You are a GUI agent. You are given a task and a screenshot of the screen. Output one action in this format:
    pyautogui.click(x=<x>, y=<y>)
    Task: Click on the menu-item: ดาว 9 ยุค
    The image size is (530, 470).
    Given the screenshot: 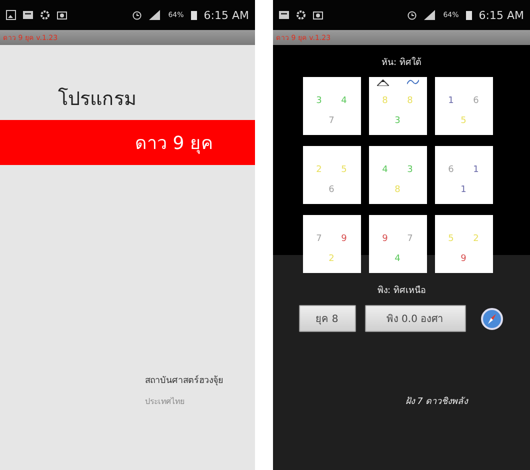 What is the action you would take?
    pyautogui.click(x=127, y=142)
    